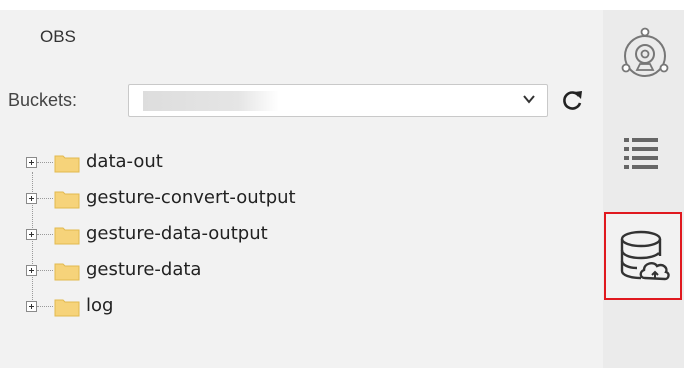  Describe the element at coordinates (641, 152) in the screenshot. I see `list-icon` at that location.